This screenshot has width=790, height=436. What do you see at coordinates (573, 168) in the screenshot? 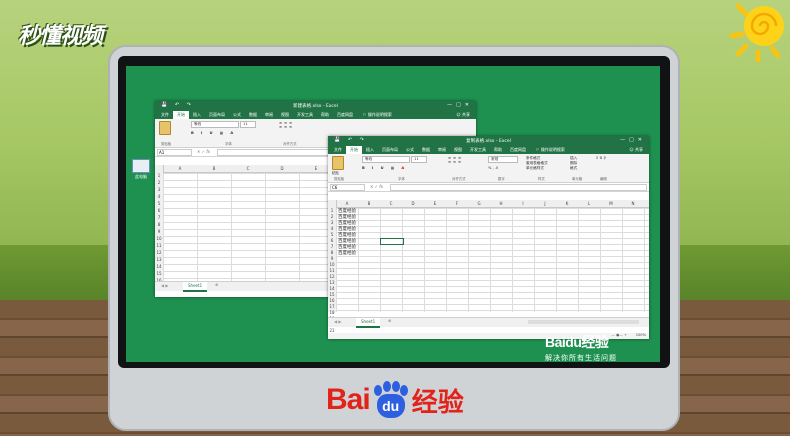
I see `format-button: 格式` at bounding box center [573, 168].